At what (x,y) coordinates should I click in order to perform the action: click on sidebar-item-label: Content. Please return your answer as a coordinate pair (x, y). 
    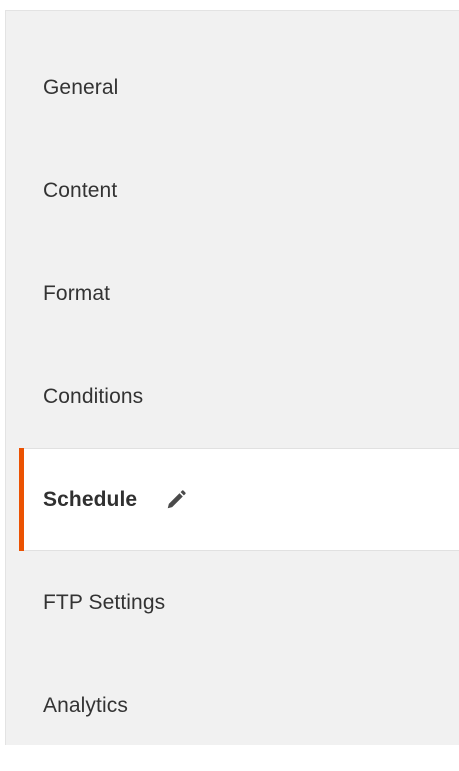
    Looking at the image, I should click on (80, 190).